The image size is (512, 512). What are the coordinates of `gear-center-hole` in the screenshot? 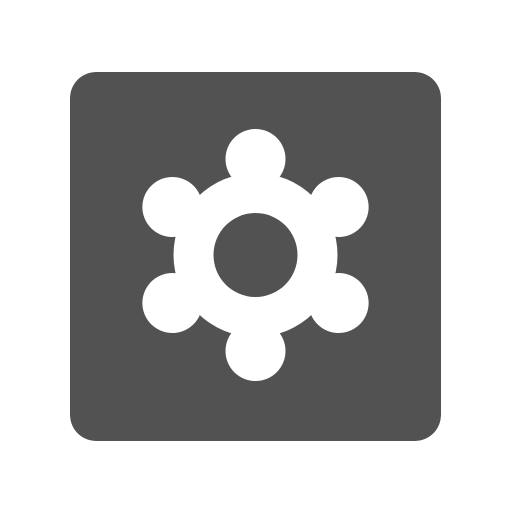 It's located at (255, 255).